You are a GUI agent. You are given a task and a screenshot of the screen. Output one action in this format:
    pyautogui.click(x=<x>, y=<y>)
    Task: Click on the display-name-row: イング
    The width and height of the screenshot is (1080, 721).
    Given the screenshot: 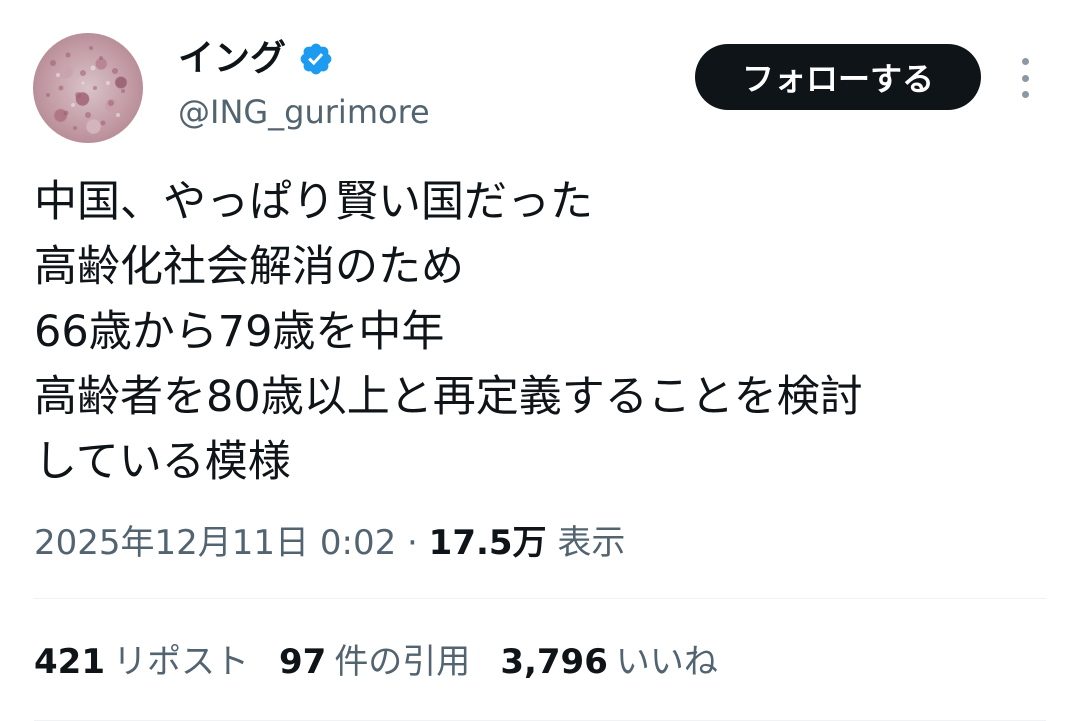 What is the action you would take?
    pyautogui.click(x=256, y=59)
    